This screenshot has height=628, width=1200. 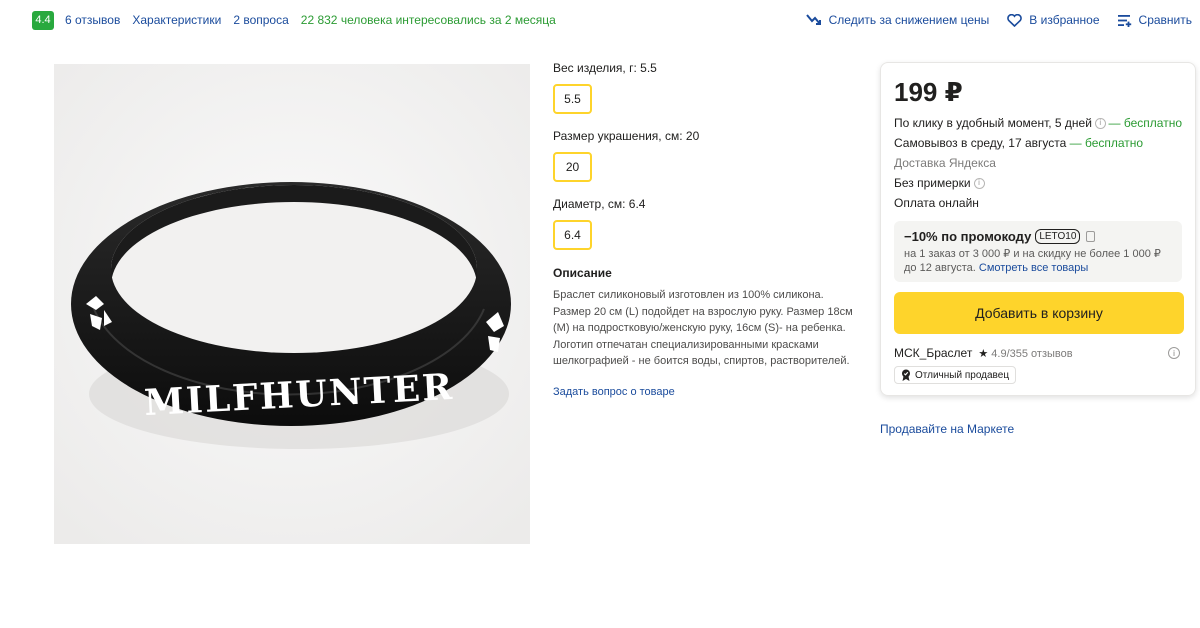 I want to click on seller-reviews: /355 отзывов, so click(x=1039, y=353).